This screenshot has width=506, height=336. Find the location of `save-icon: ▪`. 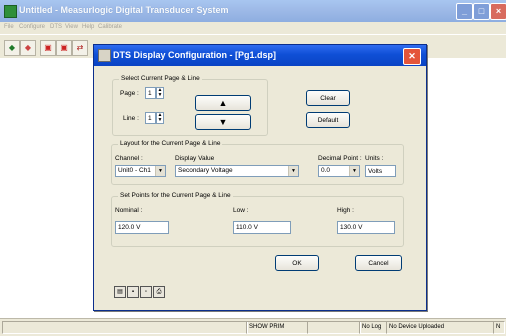

save-icon: ▪ is located at coordinates (133, 292).